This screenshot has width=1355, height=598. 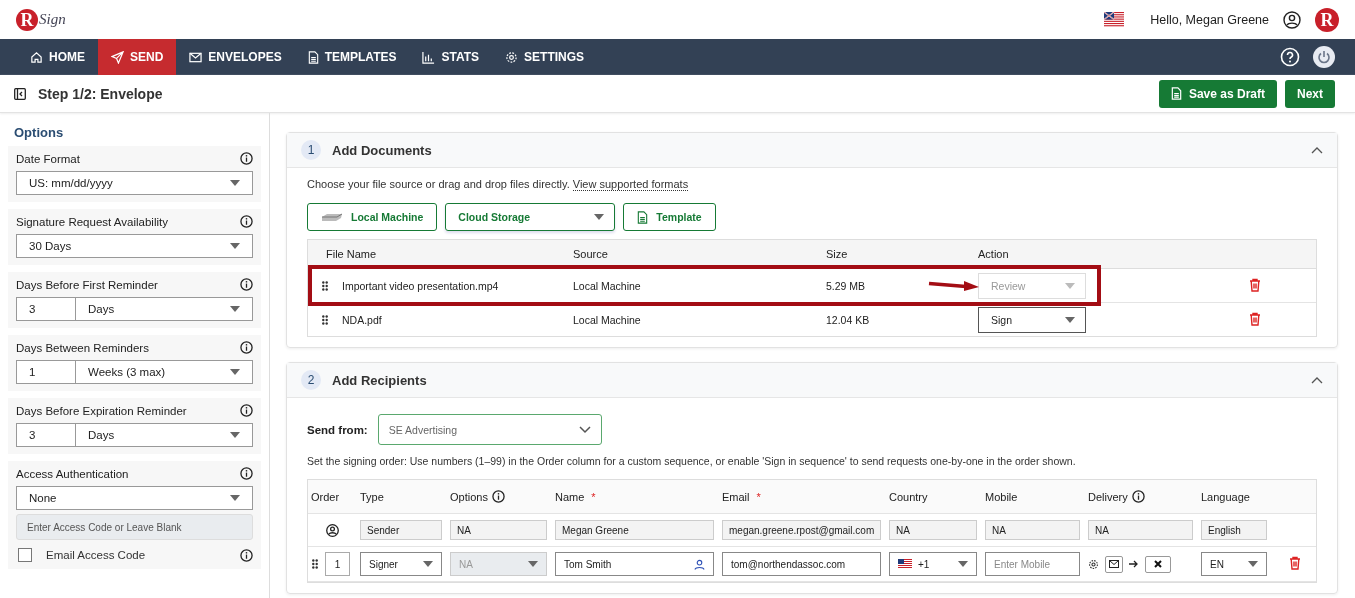 I want to click on mail-icon, so click(x=196, y=57).